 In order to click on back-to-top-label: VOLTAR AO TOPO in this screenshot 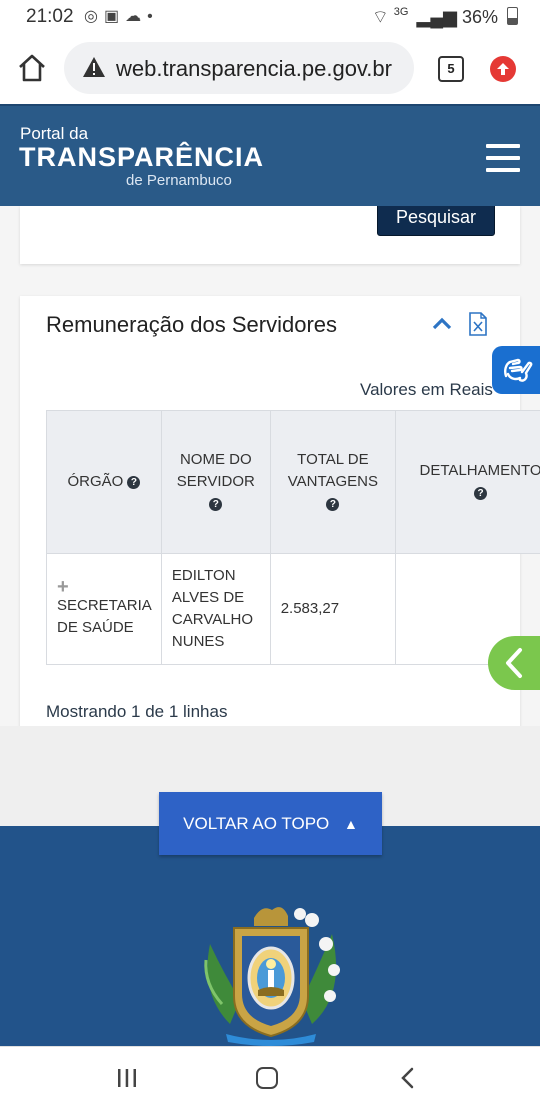, I will do `click(256, 823)`.